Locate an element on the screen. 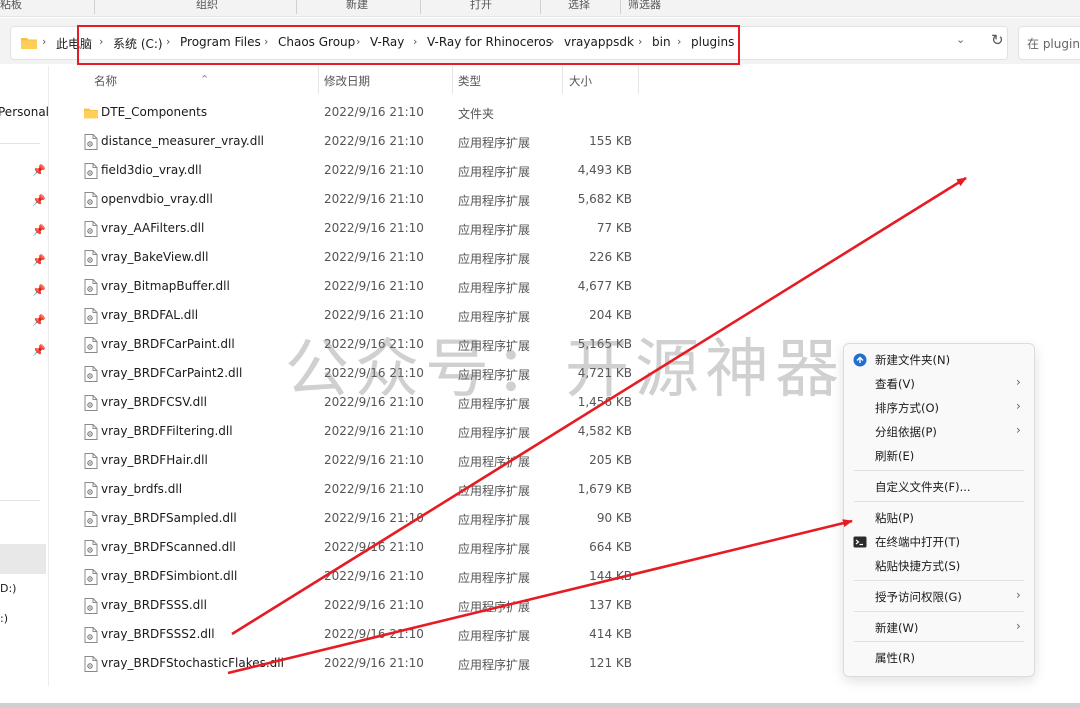 The image size is (1080, 708). watermark-text: 公众号：开源神器 is located at coordinates (565, 370).